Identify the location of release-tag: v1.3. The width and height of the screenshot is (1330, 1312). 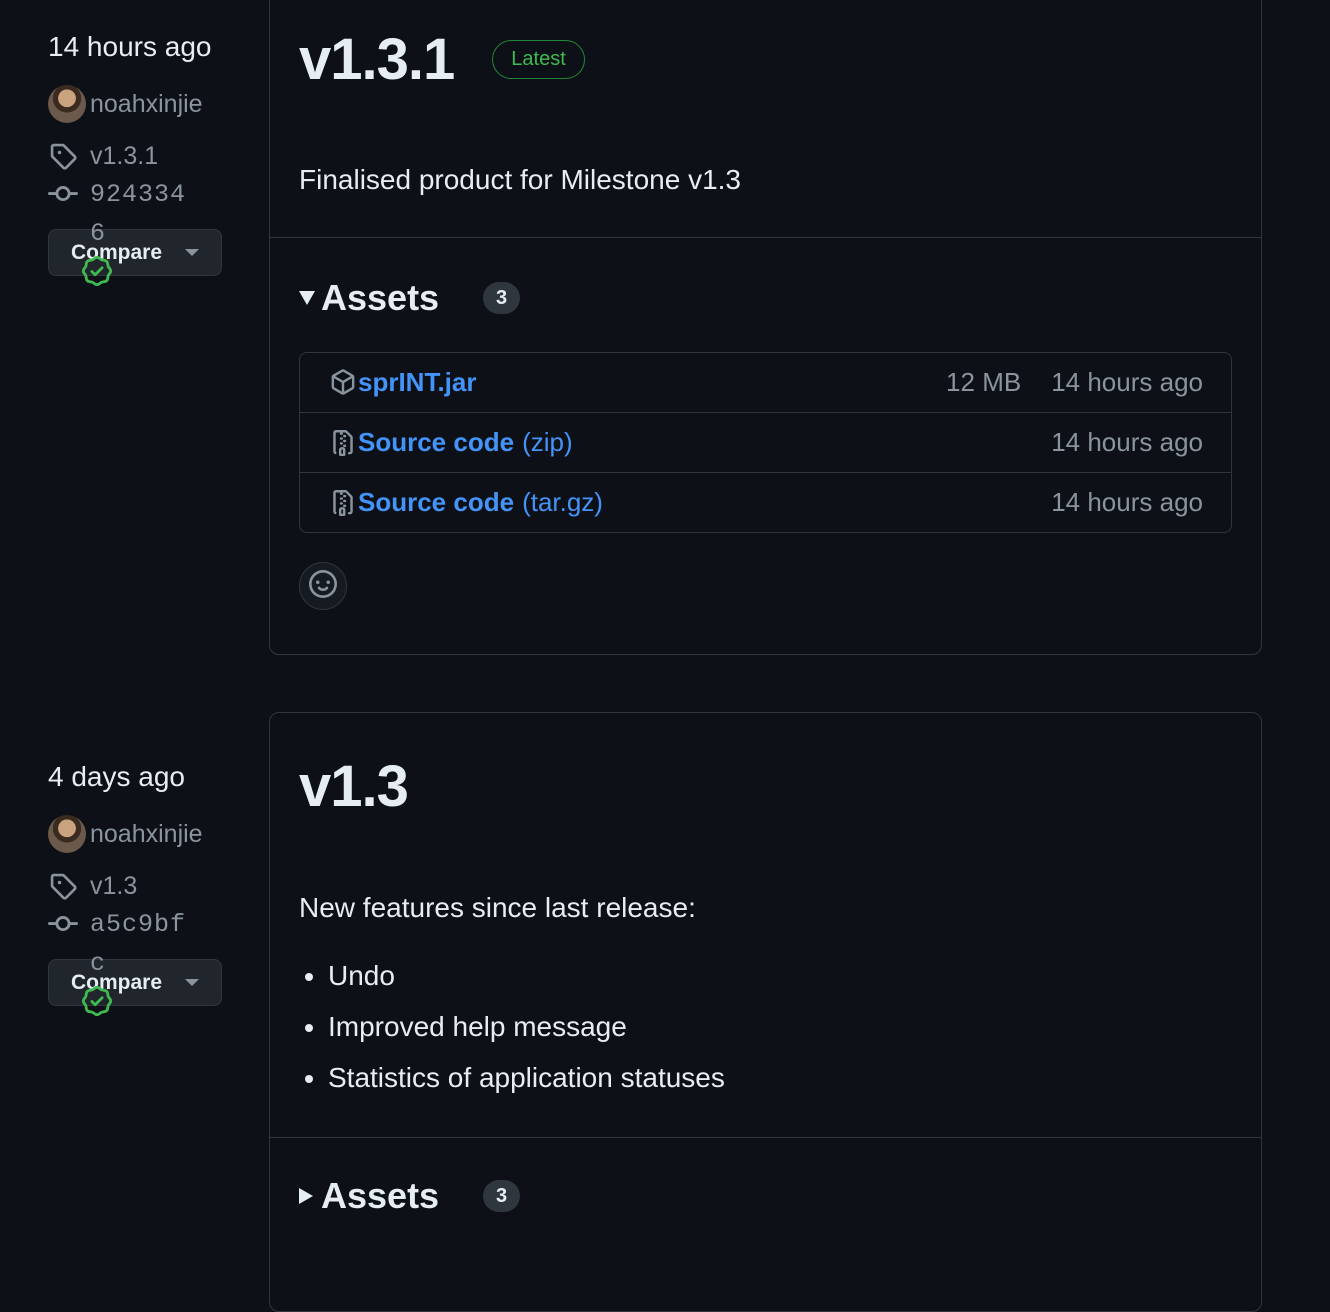
(138, 886).